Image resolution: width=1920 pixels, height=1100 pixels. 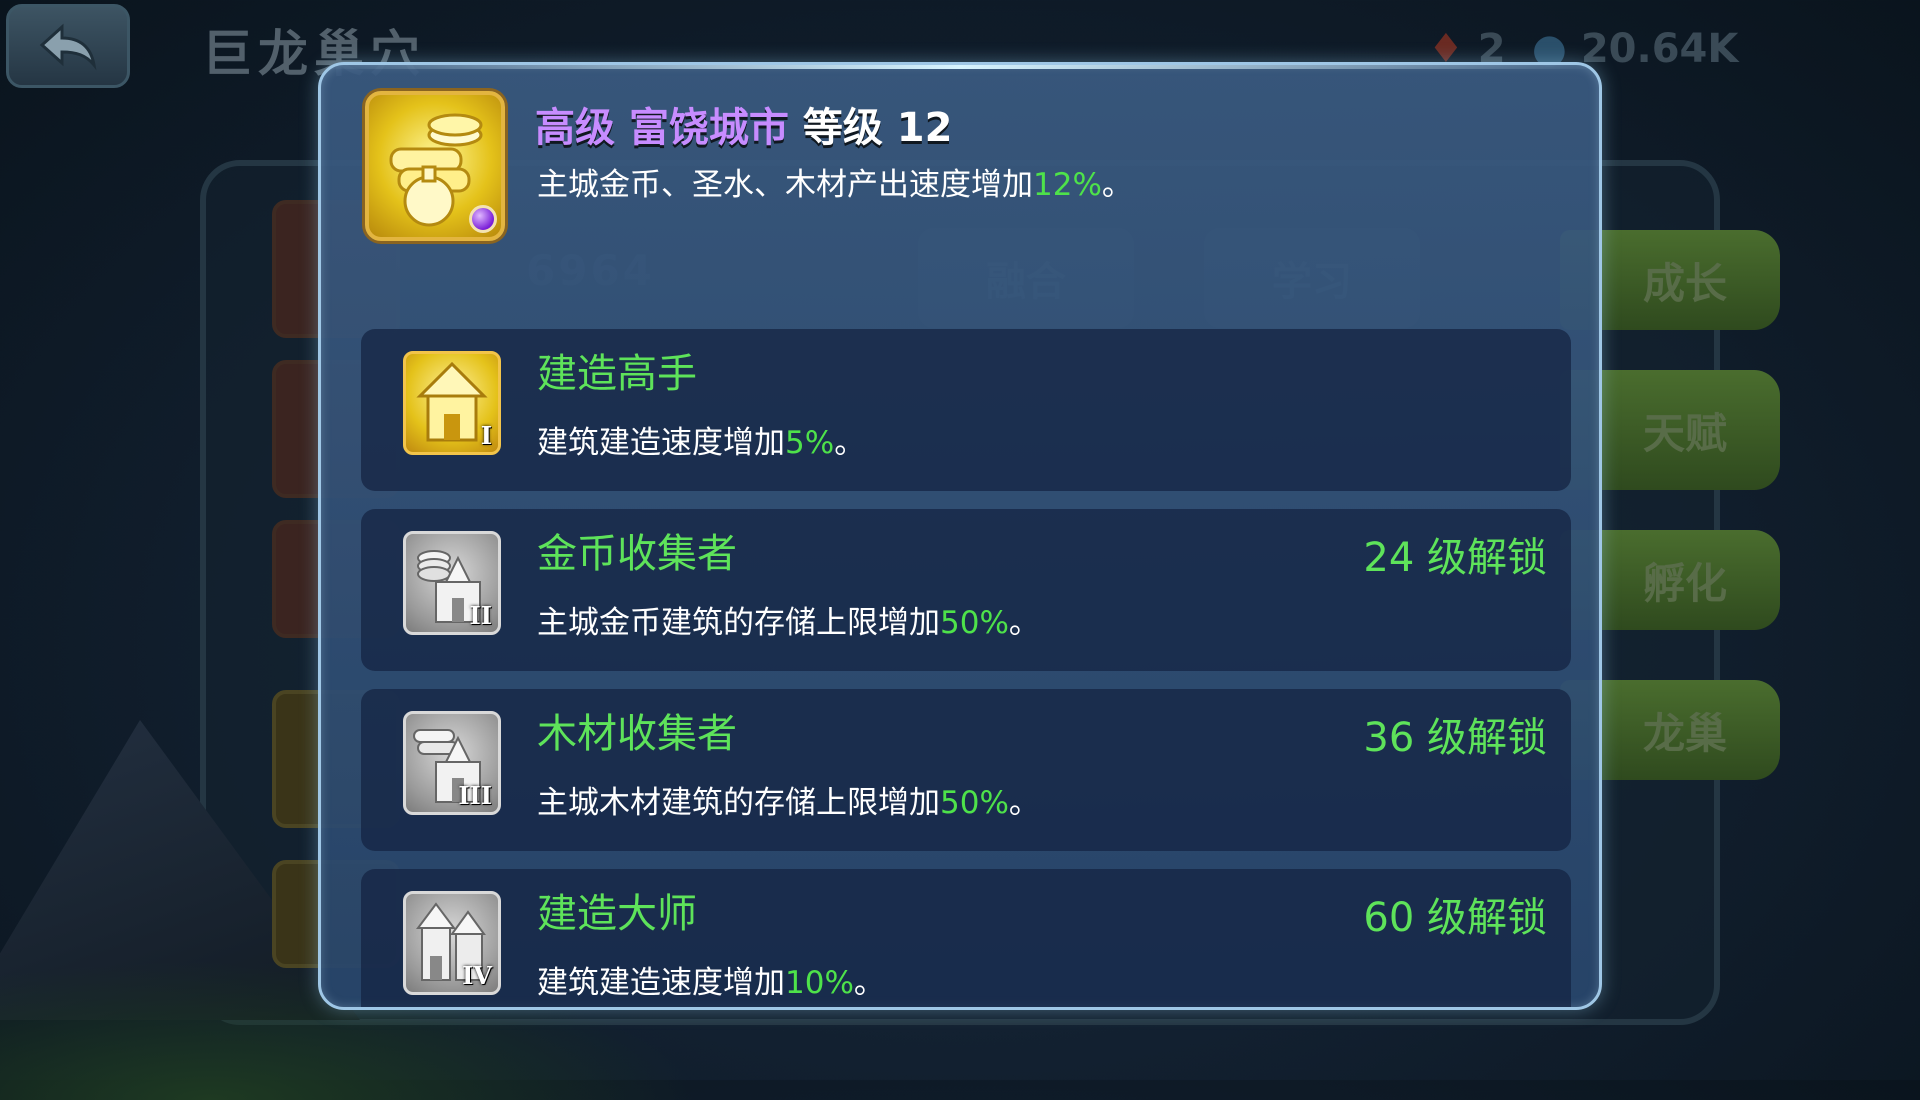 I want to click on talent-name: 富饶城市, so click(x=708, y=128).